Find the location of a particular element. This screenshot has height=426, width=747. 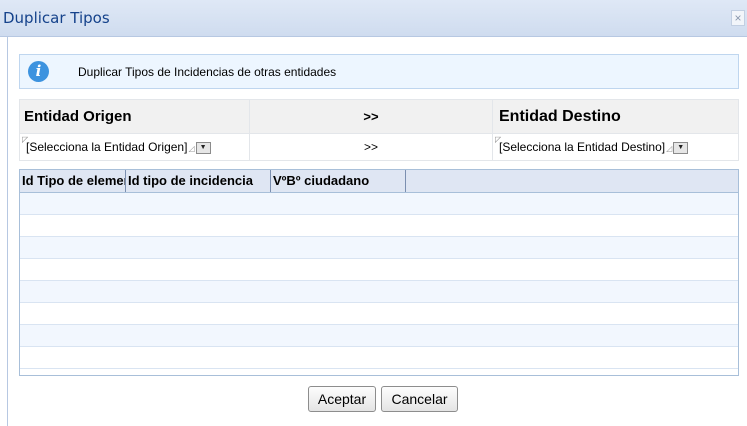

origin-header: Entidad Origen is located at coordinates (134, 116).